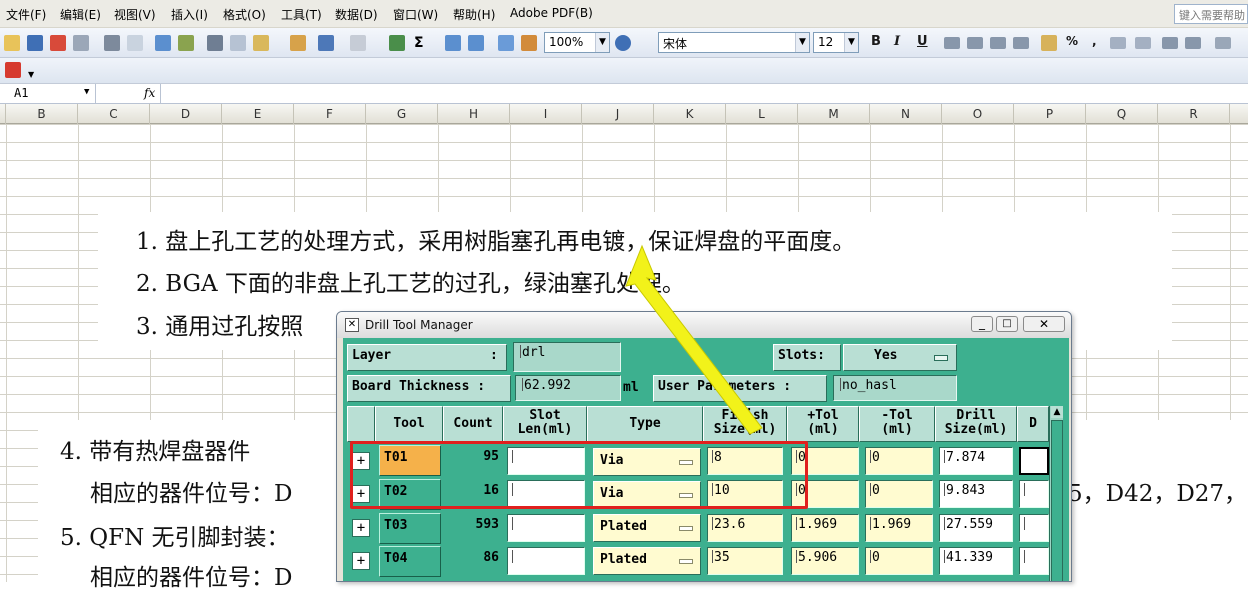 This screenshot has height=592, width=1248. Describe the element at coordinates (301, 14) in the screenshot. I see `menu-tools: 工具(T)` at that location.